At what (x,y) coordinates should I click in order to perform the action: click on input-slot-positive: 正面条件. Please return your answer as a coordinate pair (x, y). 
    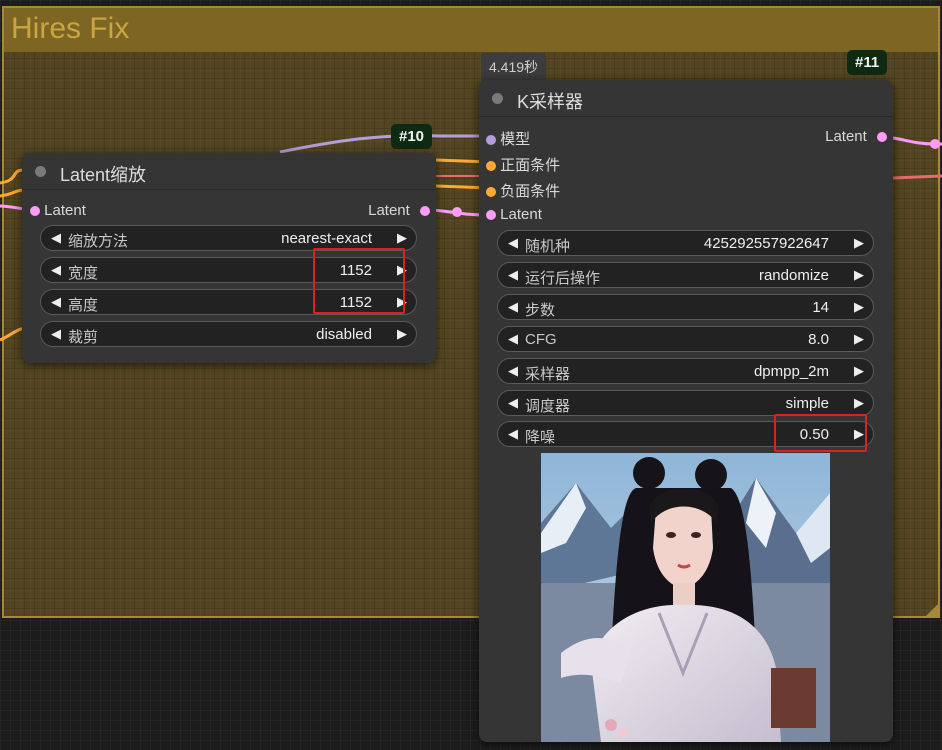
    Looking at the image, I should click on (523, 164).